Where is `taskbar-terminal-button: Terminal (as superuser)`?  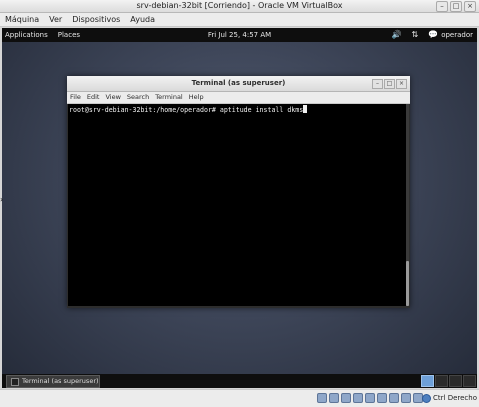
taskbar-terminal-button: Terminal (as superuser) is located at coordinates (53, 381).